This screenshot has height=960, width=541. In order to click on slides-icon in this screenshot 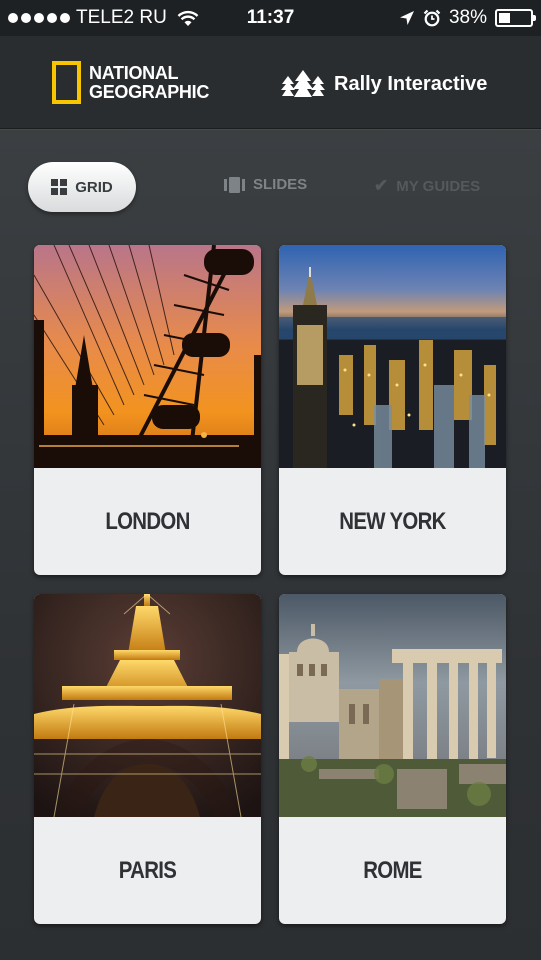, I will do `click(234, 184)`.